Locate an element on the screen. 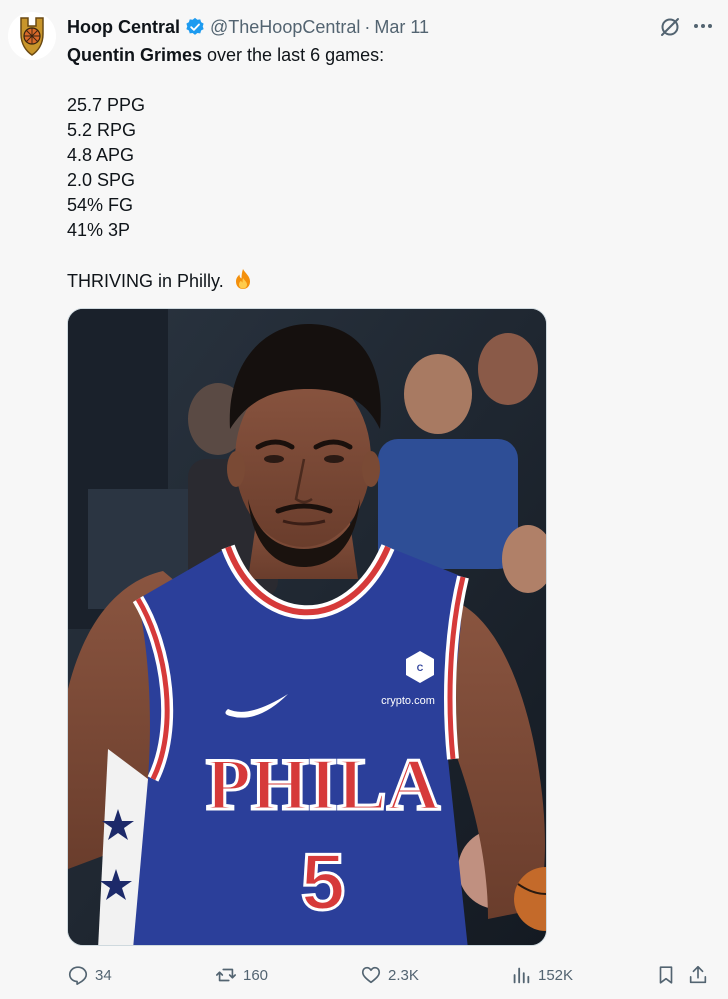  tweet-lead-line: Quentin Grimes over the last 6 games: is located at coordinates (347, 55).